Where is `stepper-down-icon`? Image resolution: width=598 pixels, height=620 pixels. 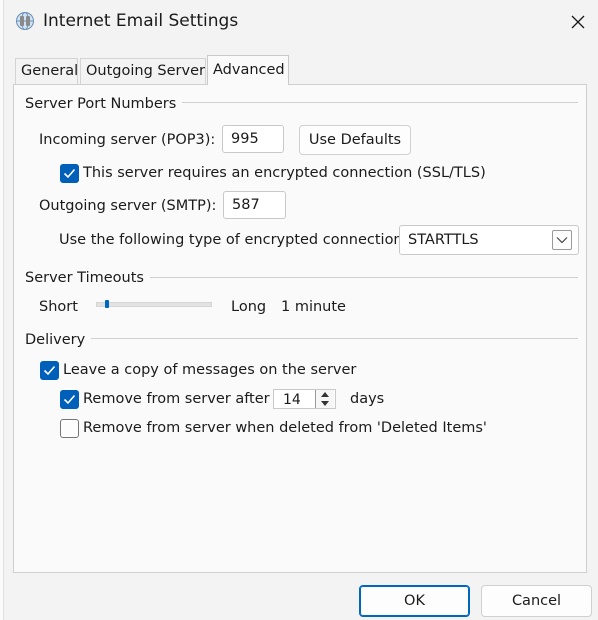 stepper-down-icon is located at coordinates (325, 403).